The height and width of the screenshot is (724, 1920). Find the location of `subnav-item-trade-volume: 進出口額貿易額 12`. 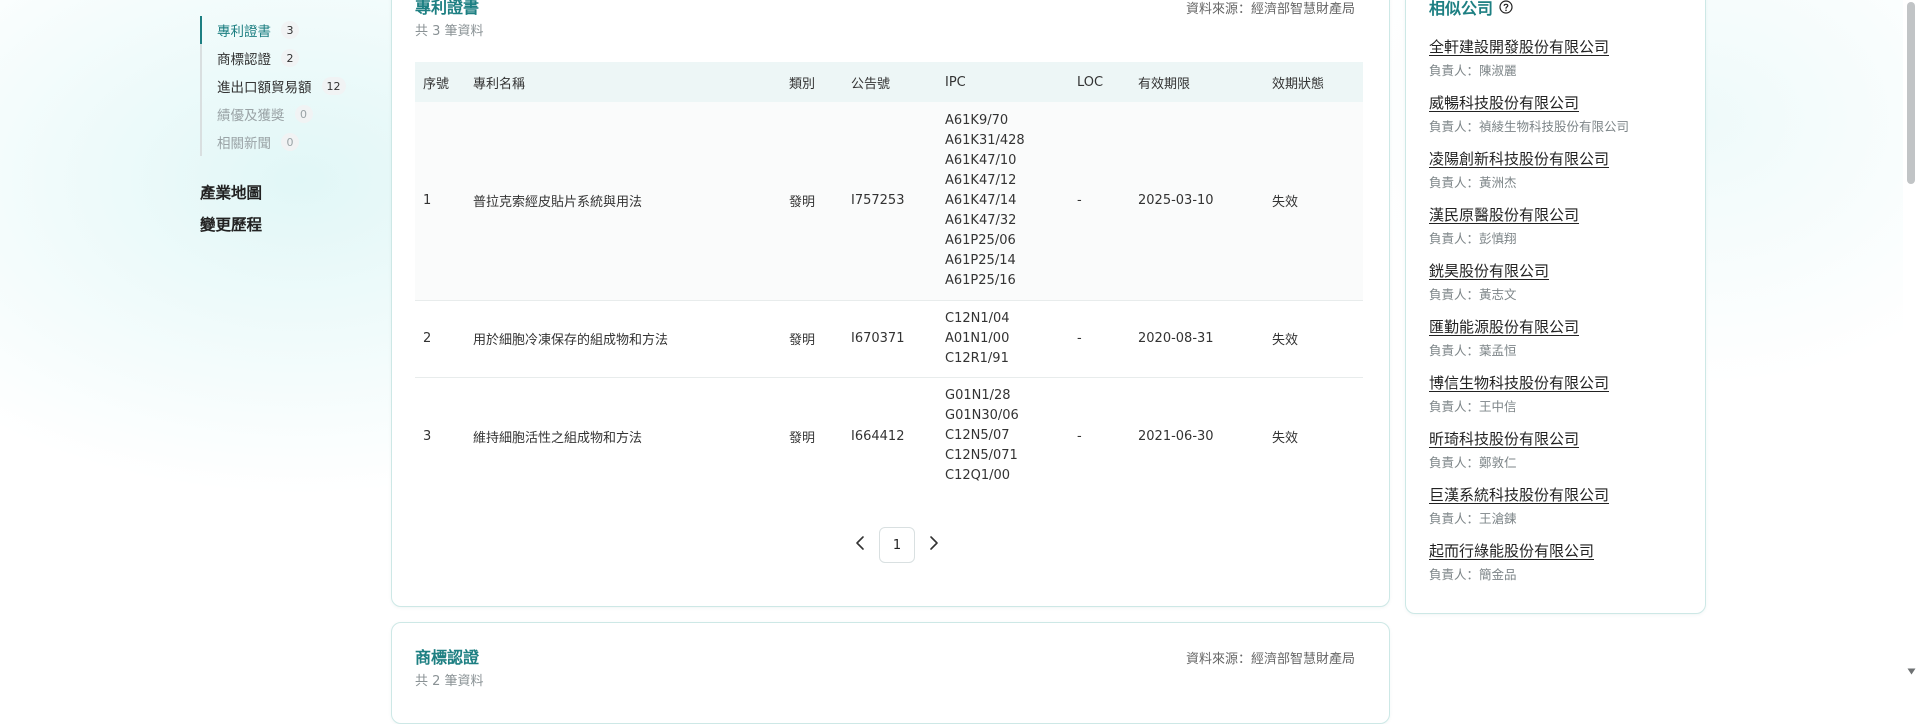

subnav-item-trade-volume: 進出口額貿易額 12 is located at coordinates (282, 86).